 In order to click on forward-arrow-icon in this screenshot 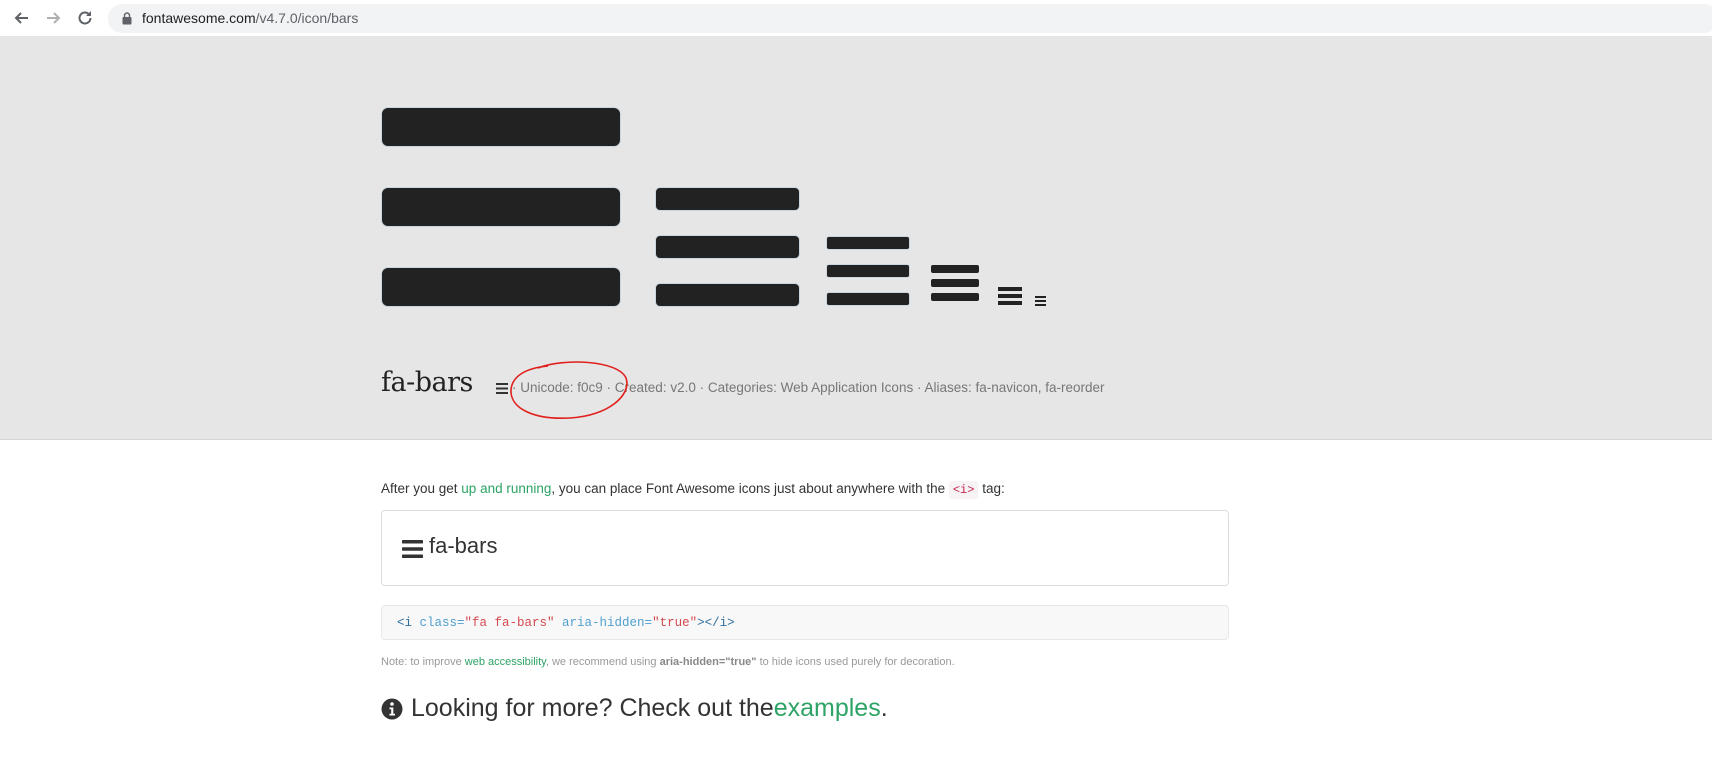, I will do `click(53, 18)`.